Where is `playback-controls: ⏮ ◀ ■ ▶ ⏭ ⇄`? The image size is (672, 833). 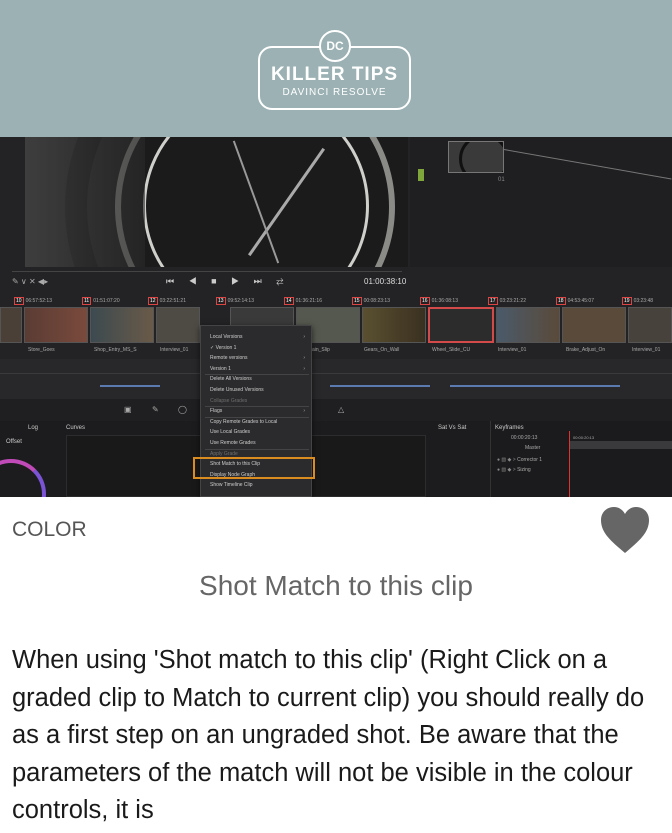
playback-controls: ⏮ ◀ ■ ▶ ⏭ ⇄ is located at coordinates (227, 281).